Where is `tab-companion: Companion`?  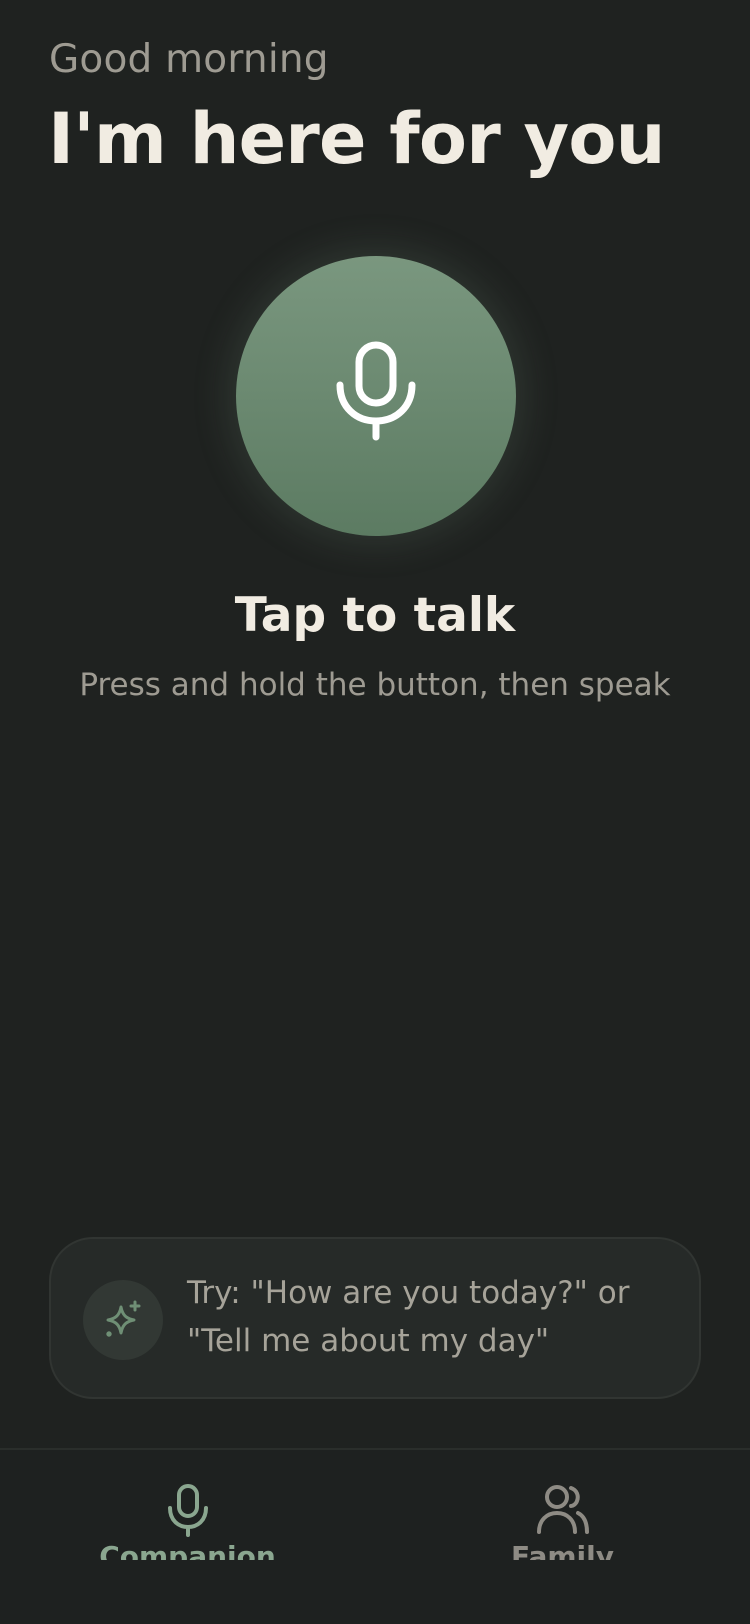 tab-companion: Companion is located at coordinates (187, 1505).